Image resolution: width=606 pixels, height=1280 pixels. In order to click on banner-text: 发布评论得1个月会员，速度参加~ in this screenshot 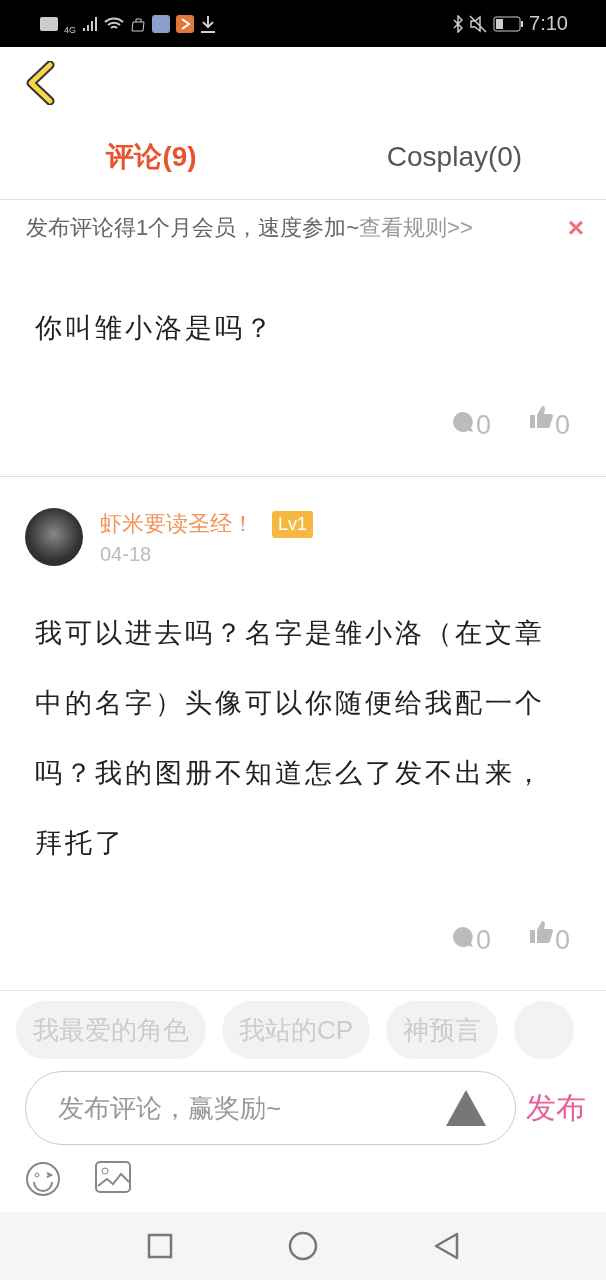, I will do `click(193, 227)`.